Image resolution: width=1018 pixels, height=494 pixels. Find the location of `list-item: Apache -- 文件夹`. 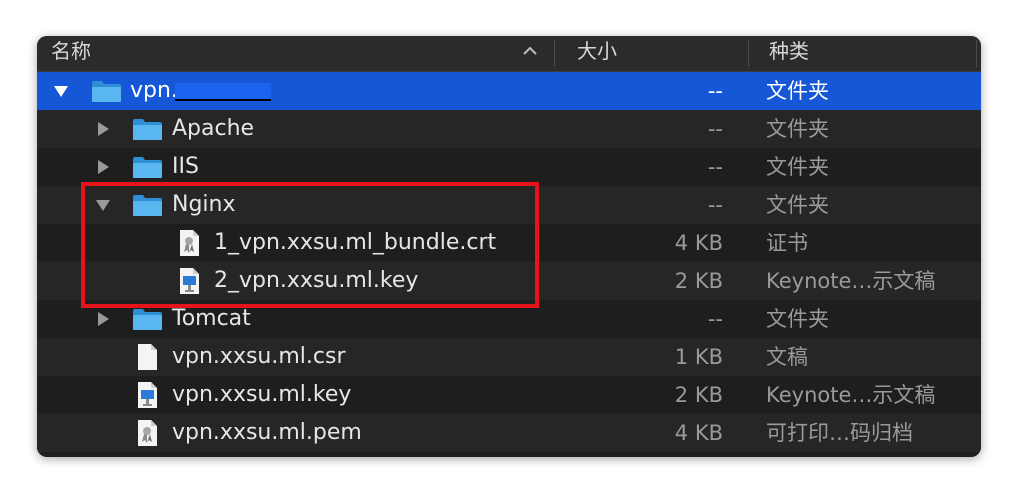

list-item: Apache -- 文件夹 is located at coordinates (509, 129).